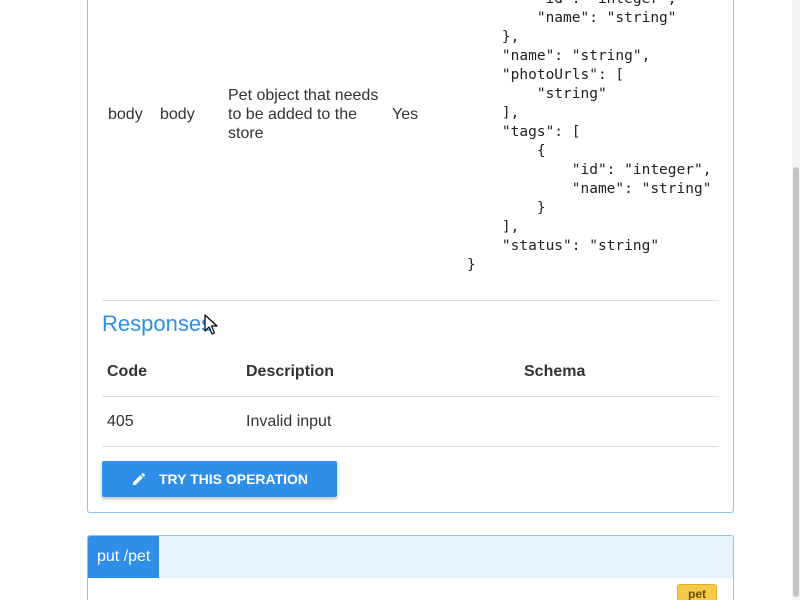  I want to click on operation-header: put /pet, so click(410, 557).